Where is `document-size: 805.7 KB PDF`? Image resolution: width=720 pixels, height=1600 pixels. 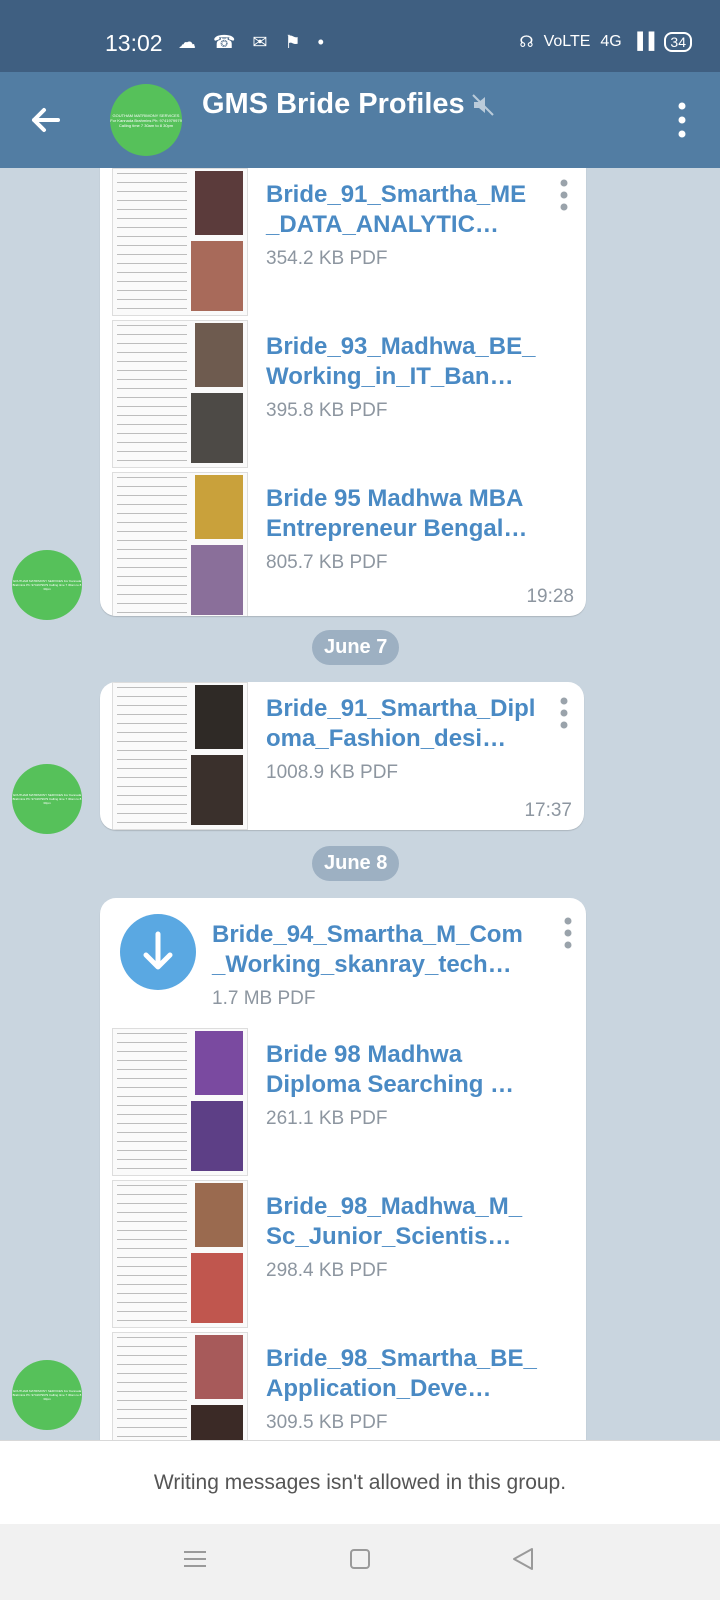 document-size: 805.7 KB PDF is located at coordinates (327, 562).